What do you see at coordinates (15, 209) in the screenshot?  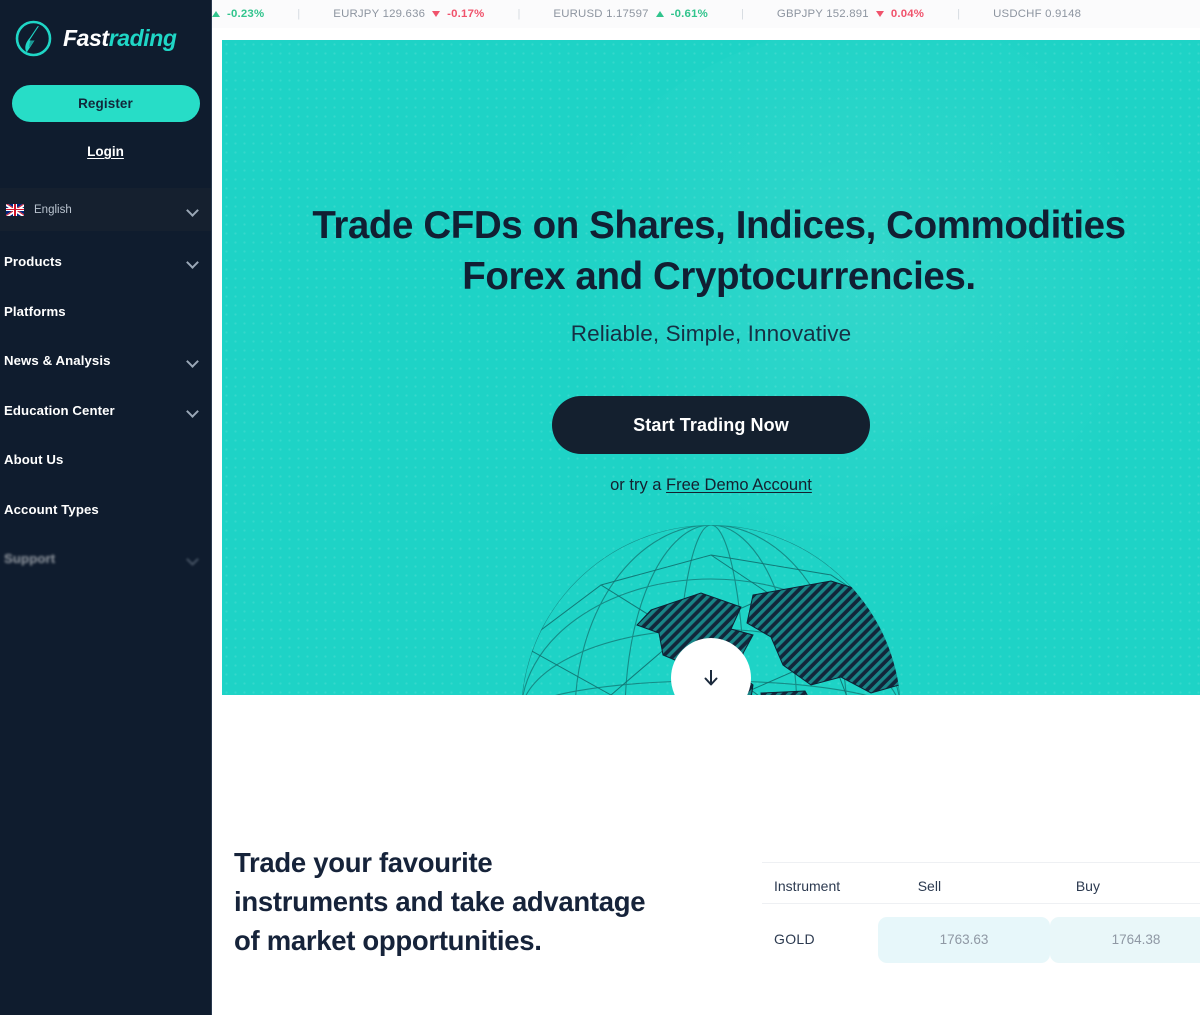 I see `uk-flag-icon` at bounding box center [15, 209].